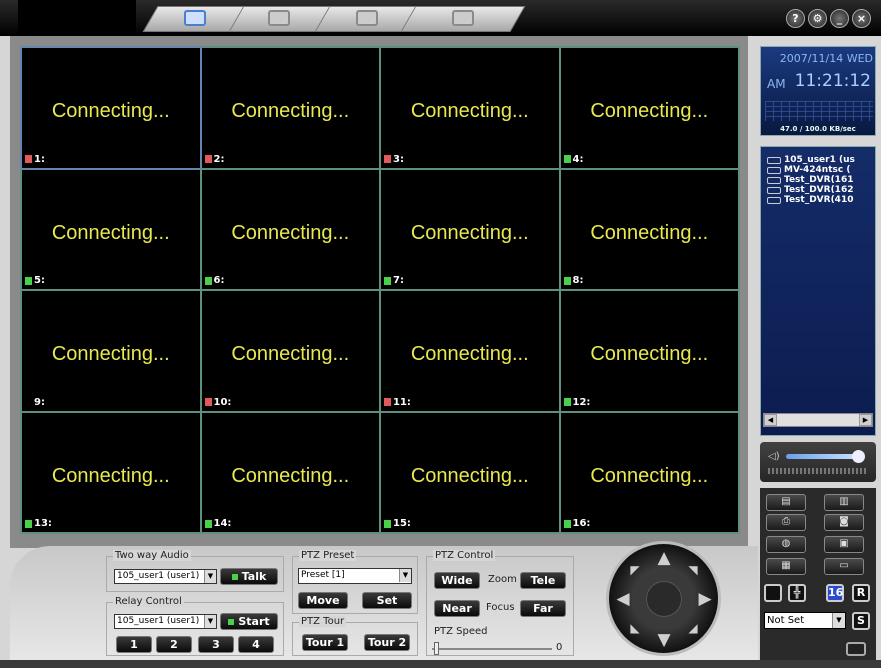 Image resolution: width=881 pixels, height=668 pixels. Describe the element at coordinates (826, 58) in the screenshot. I see `clock-date: 2007/11/14 WED` at that location.